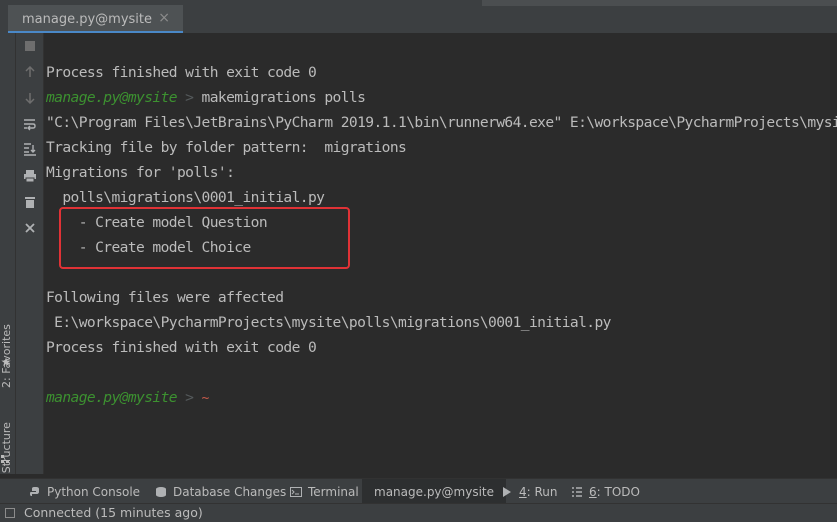 Image resolution: width=837 pixels, height=522 pixels. Describe the element at coordinates (418, 17) in the screenshot. I see `editor-tab-bar: manage.py@mysite ×` at that location.